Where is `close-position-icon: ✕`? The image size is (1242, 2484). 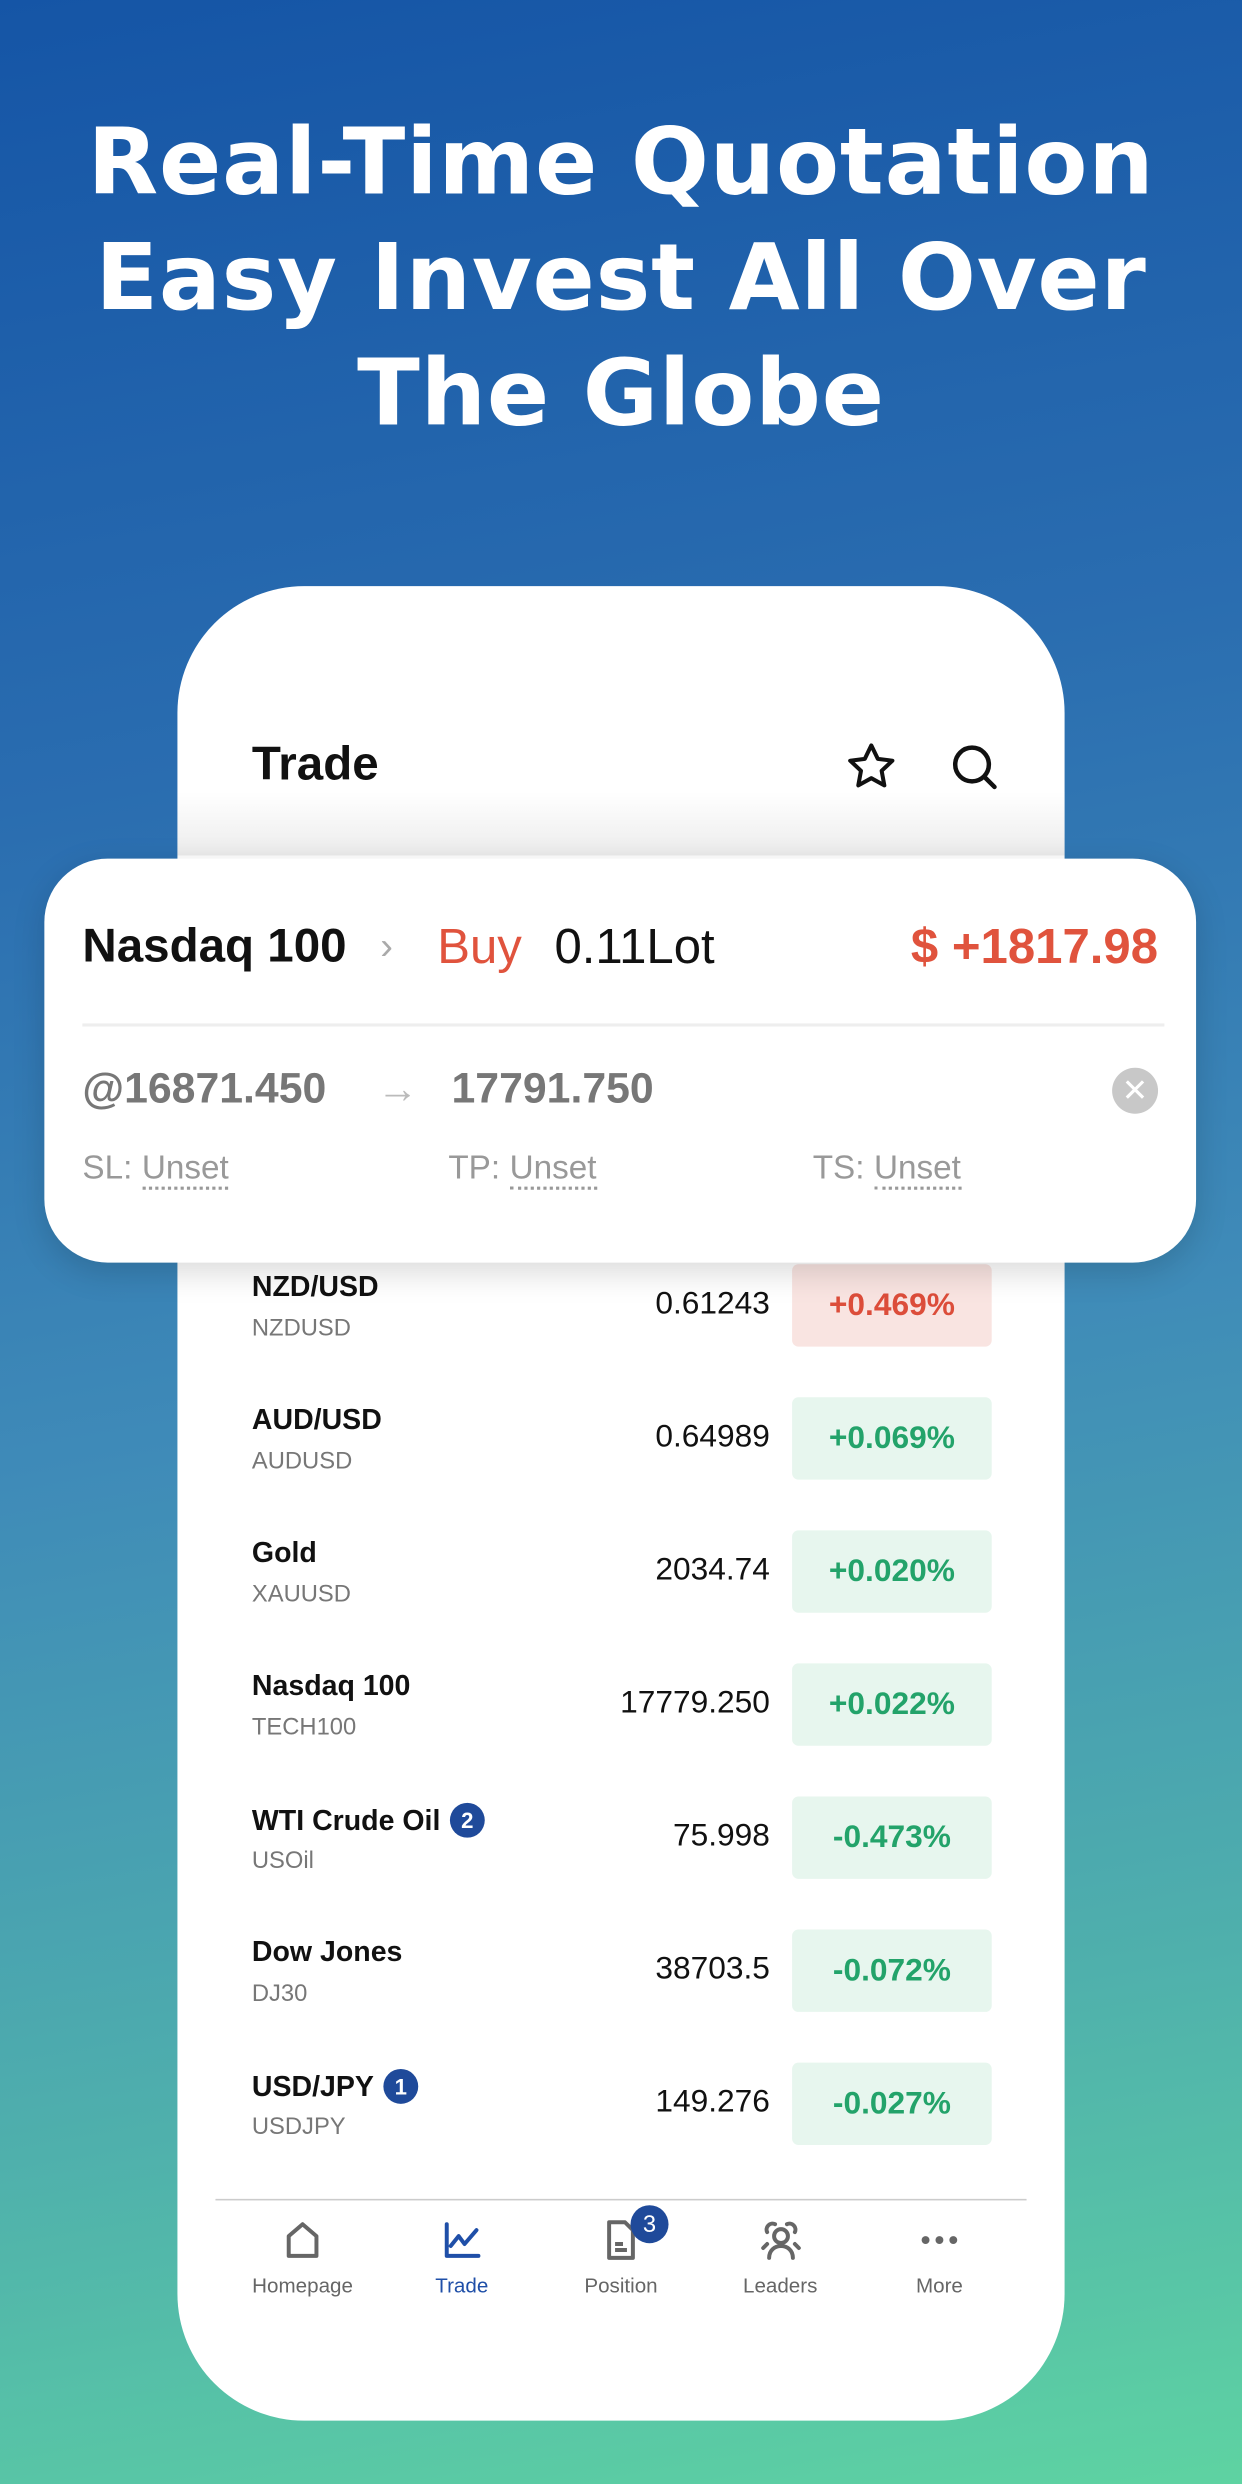 close-position-icon: ✕ is located at coordinates (1135, 1090).